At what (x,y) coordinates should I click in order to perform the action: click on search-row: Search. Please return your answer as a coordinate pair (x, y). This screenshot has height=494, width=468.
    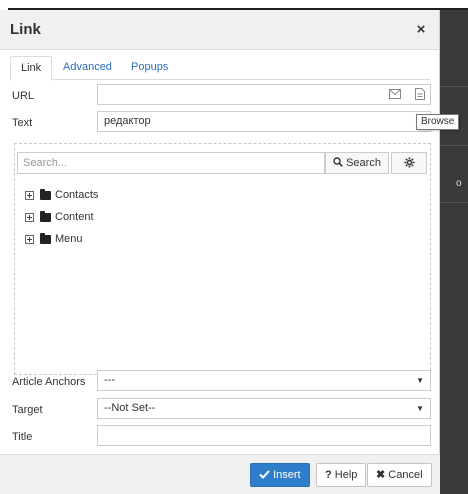
    Looking at the image, I should click on (222, 163).